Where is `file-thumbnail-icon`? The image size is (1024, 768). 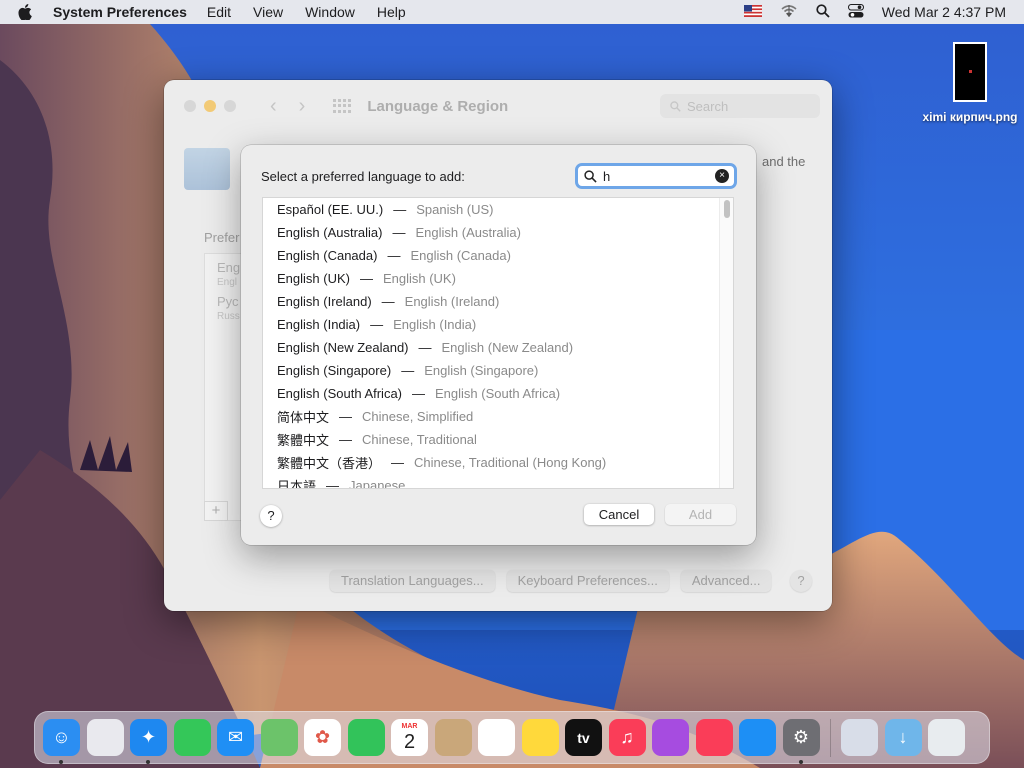 file-thumbnail-icon is located at coordinates (970, 72).